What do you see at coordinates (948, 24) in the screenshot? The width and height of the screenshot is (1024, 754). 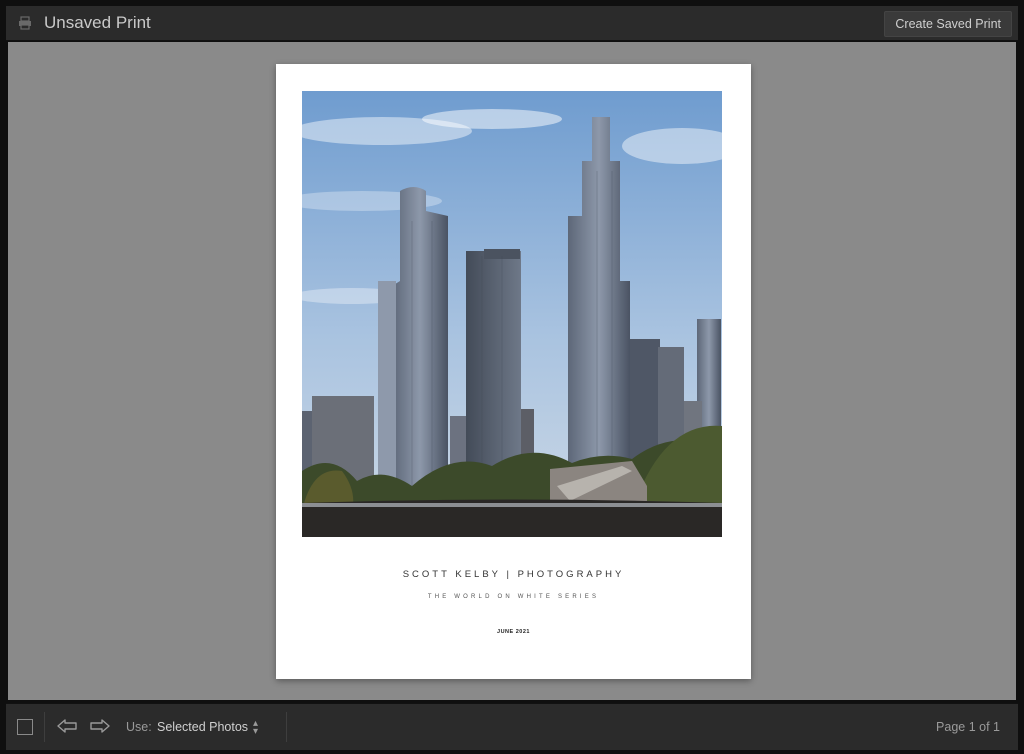 I see `create-saved-print-button: Create Saved Print` at bounding box center [948, 24].